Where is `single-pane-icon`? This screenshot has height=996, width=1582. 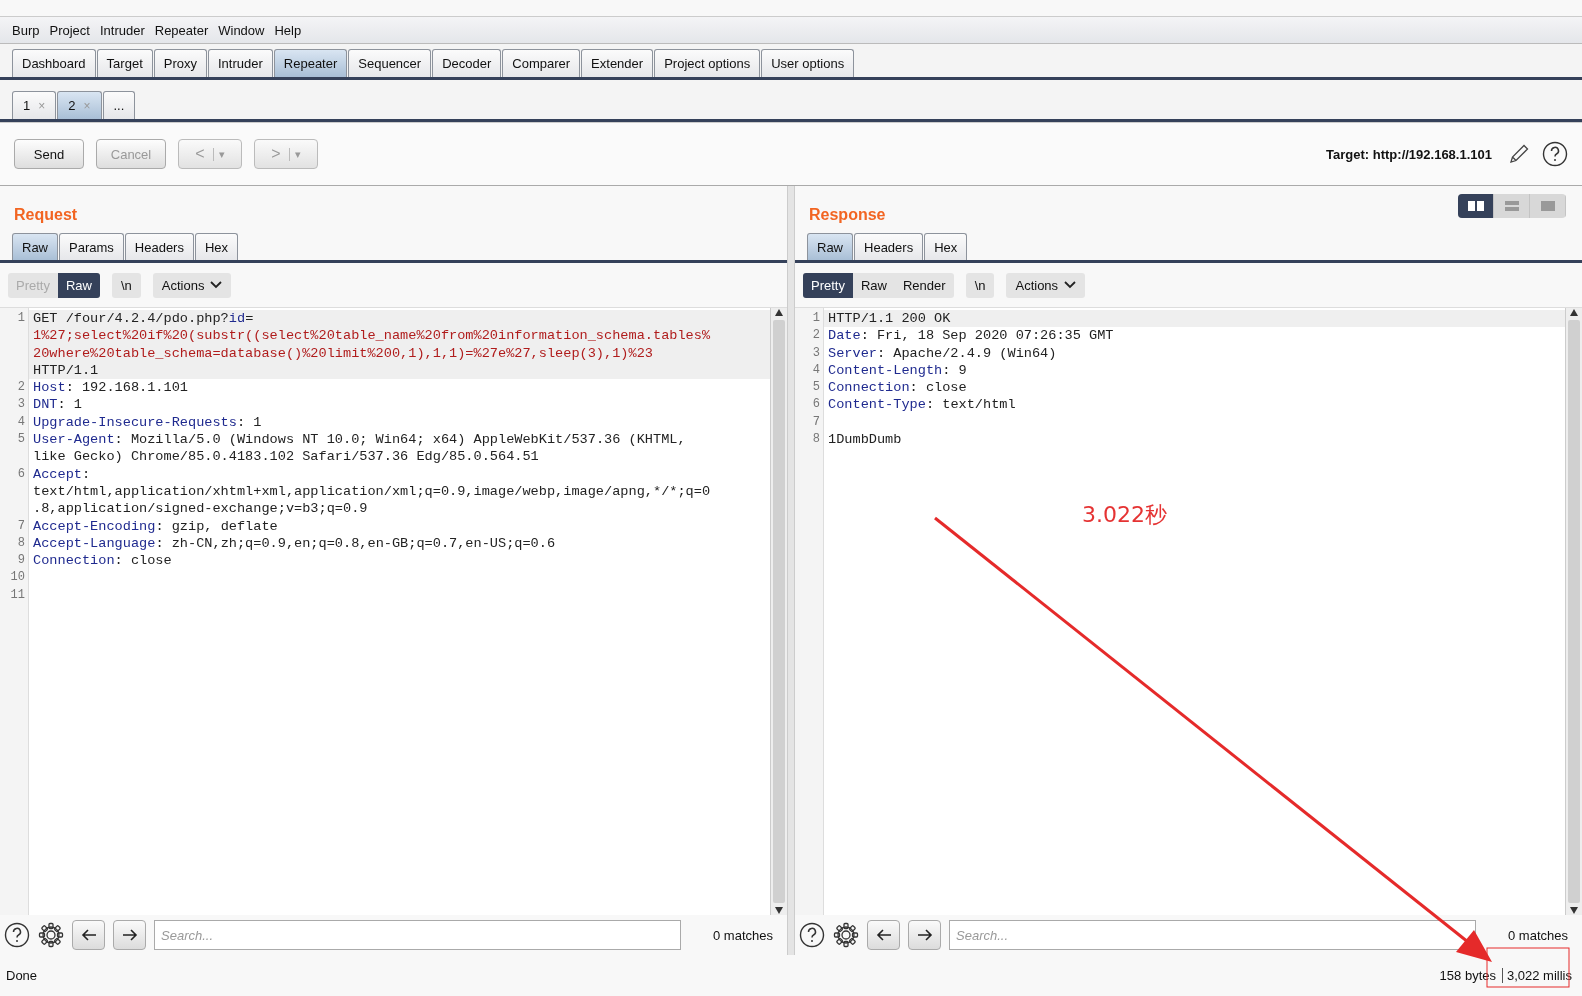 single-pane-icon is located at coordinates (1547, 206).